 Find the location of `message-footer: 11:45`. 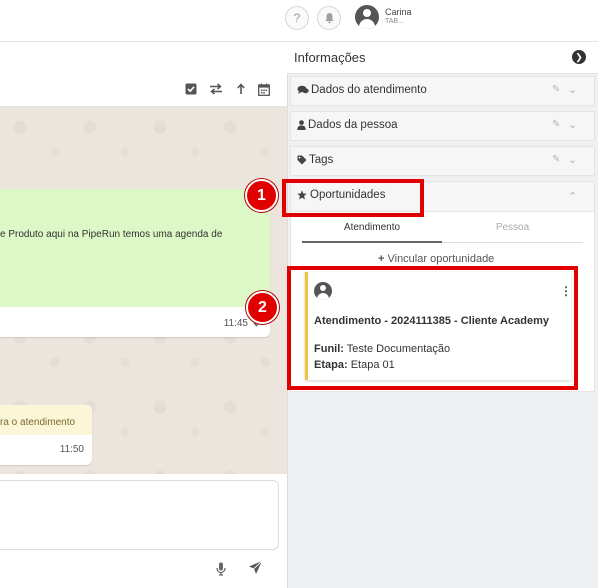

message-footer: 11:45 is located at coordinates (135, 322).